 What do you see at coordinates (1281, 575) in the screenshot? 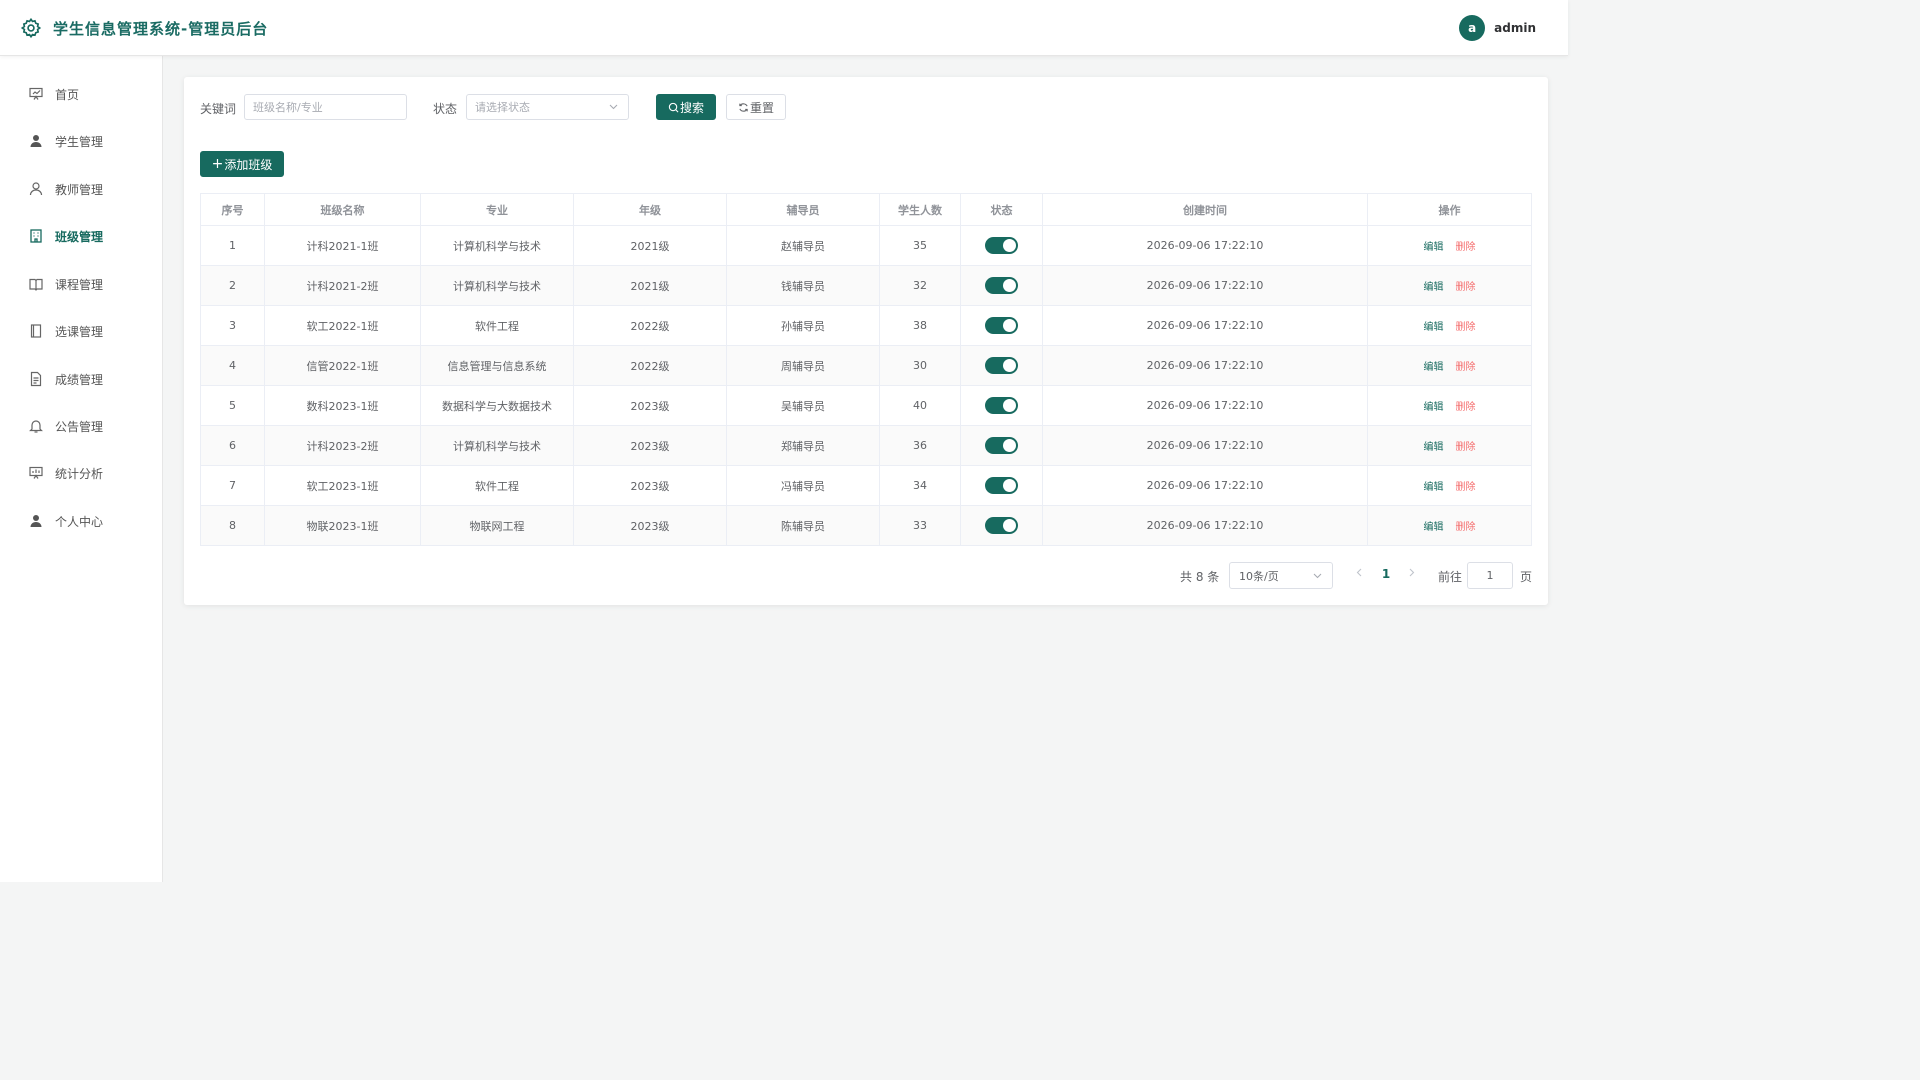
I see `page-size-select: 10条/页` at bounding box center [1281, 575].